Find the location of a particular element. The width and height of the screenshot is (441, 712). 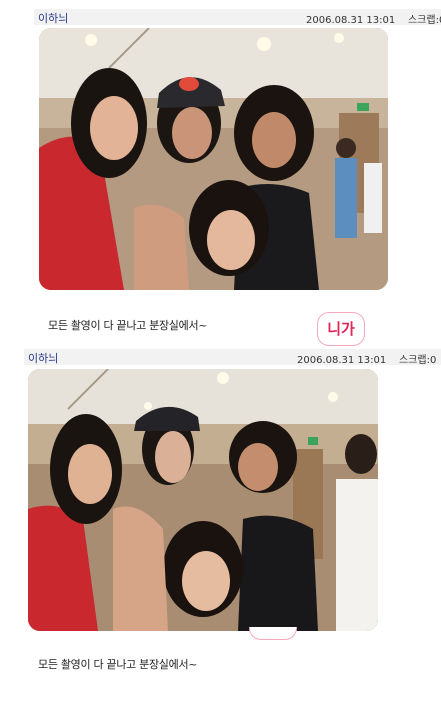

sticker-image is located at coordinates (273, 633).